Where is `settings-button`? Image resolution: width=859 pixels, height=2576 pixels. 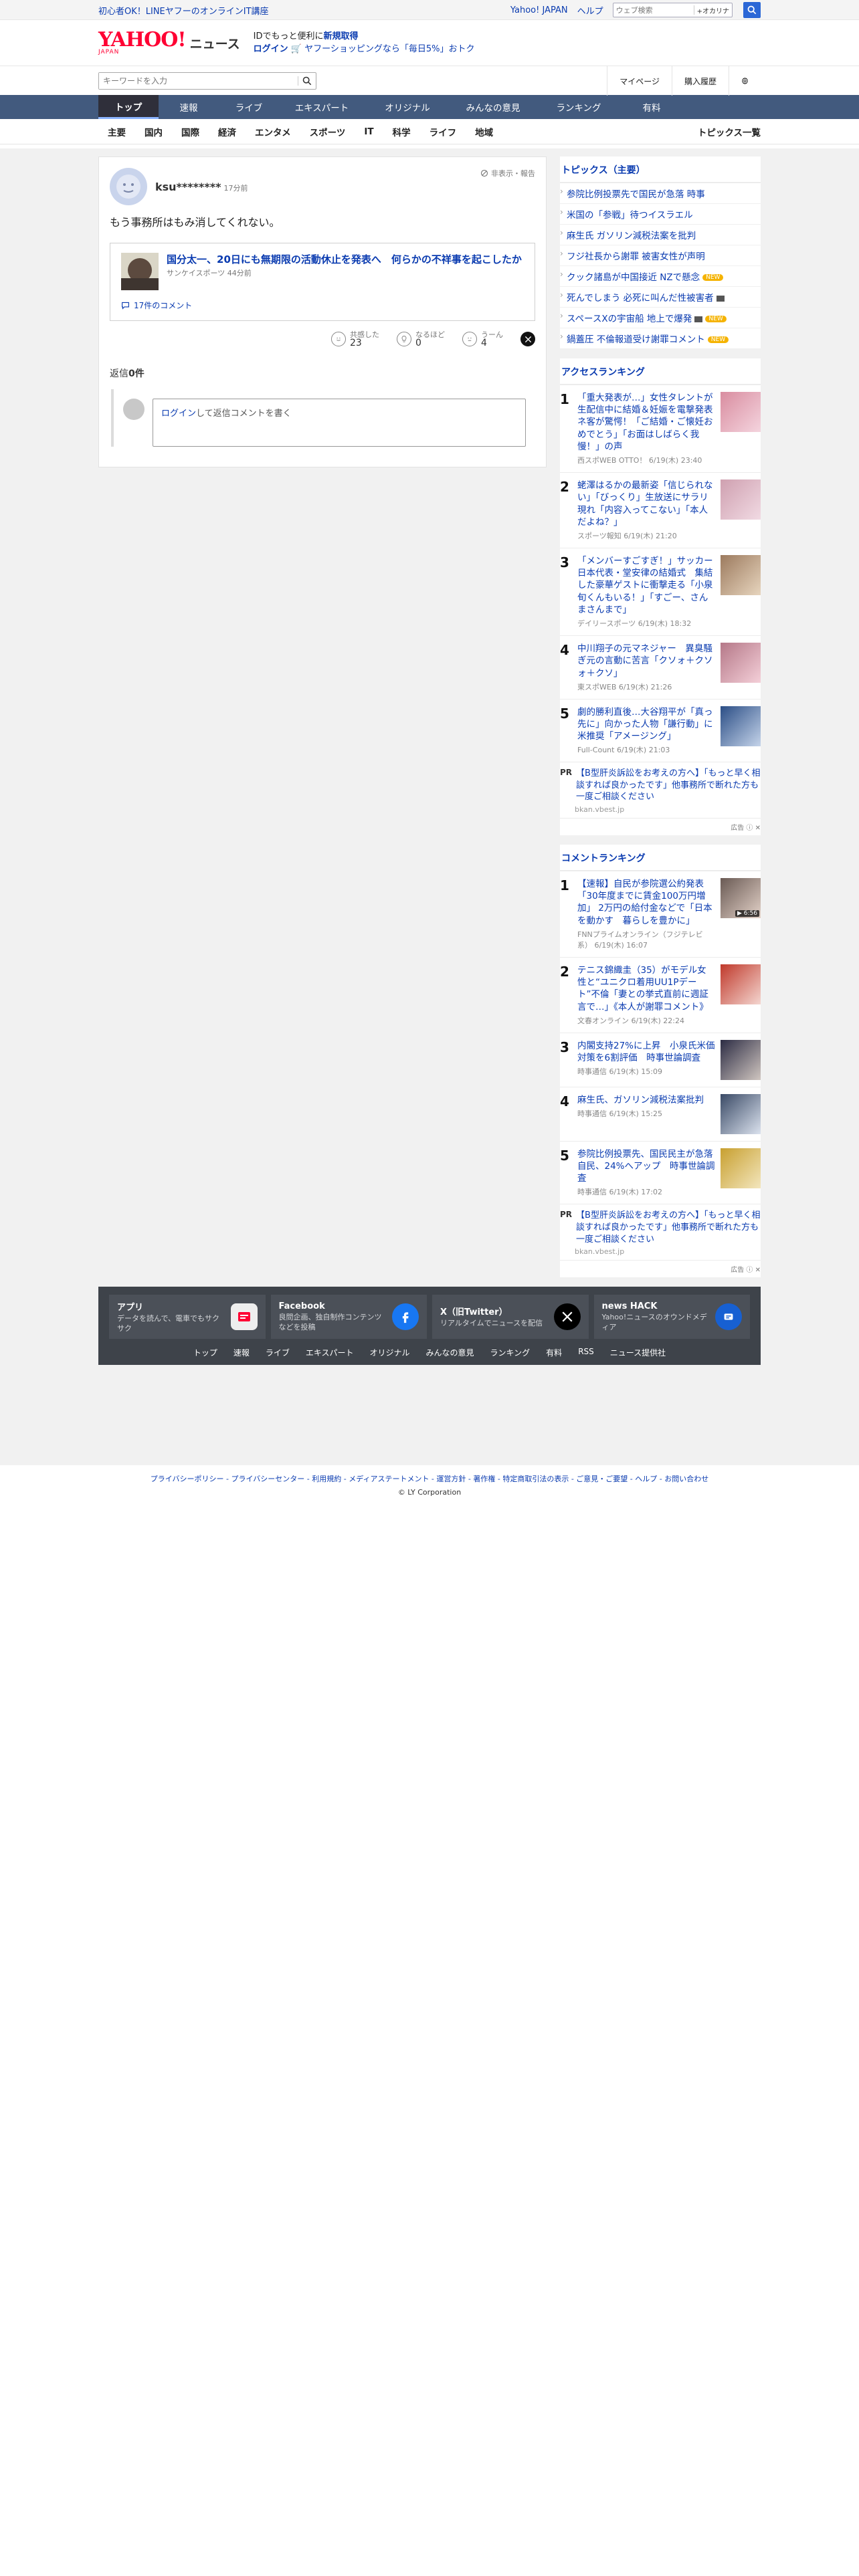
settings-button is located at coordinates (745, 81).